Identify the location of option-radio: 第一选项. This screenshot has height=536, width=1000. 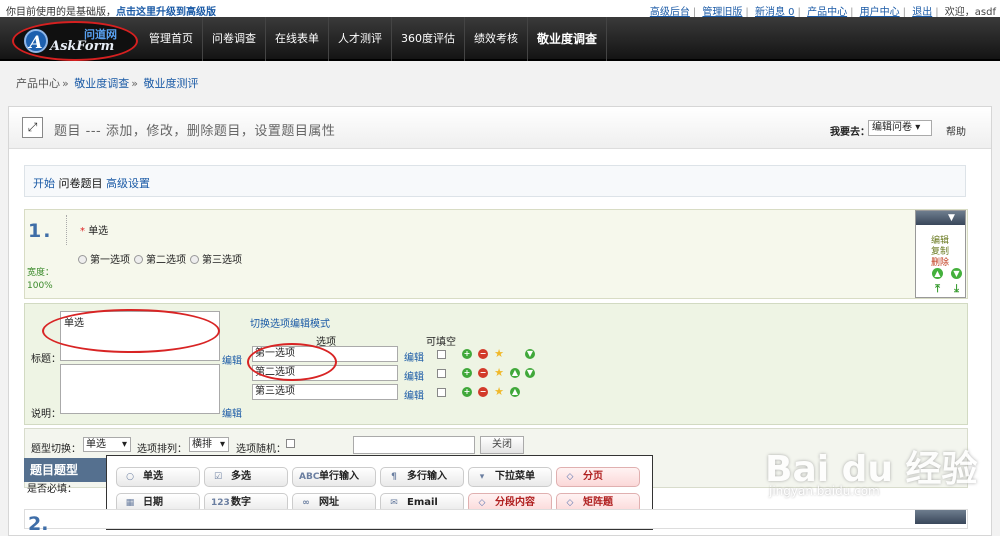
(104, 258).